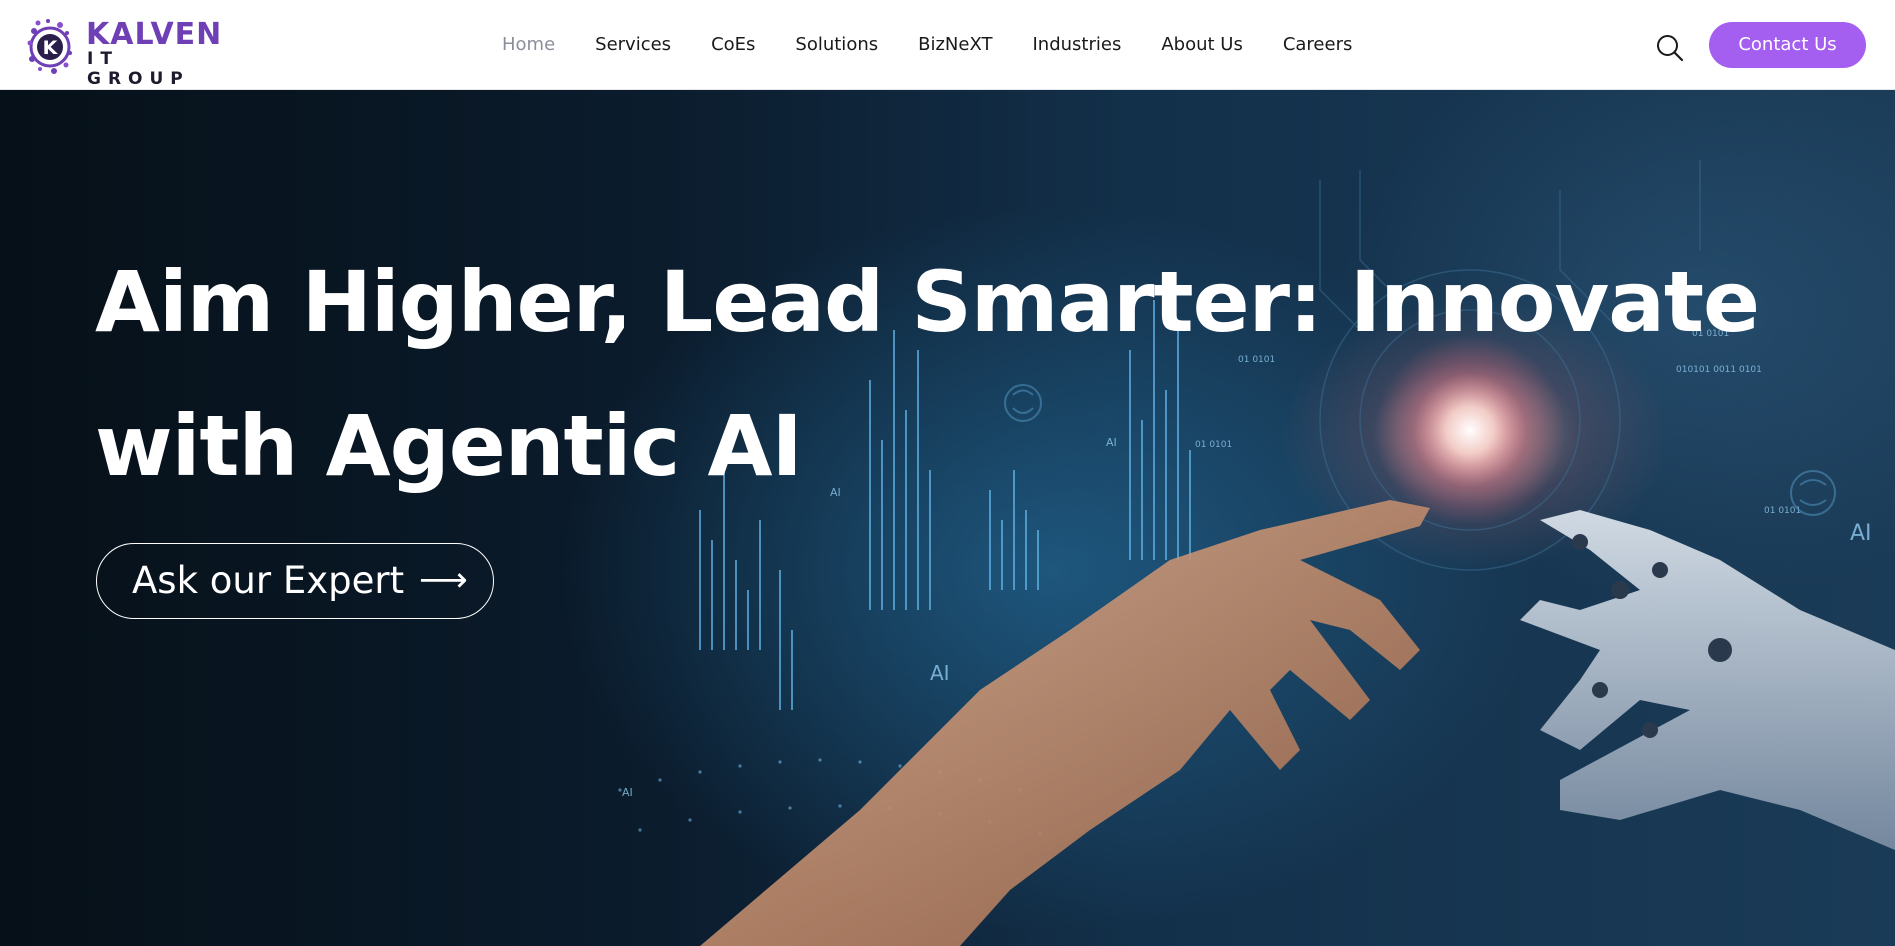 The image size is (1895, 946). I want to click on brand-logo: K KALVEN IT GROUP, so click(124, 51).